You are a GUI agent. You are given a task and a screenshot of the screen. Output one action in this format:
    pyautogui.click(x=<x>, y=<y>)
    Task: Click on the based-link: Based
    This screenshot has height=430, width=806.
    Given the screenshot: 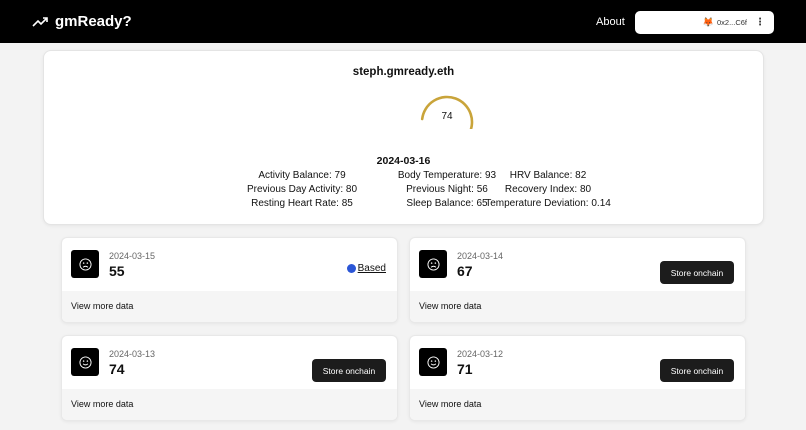 What is the action you would take?
    pyautogui.click(x=366, y=268)
    